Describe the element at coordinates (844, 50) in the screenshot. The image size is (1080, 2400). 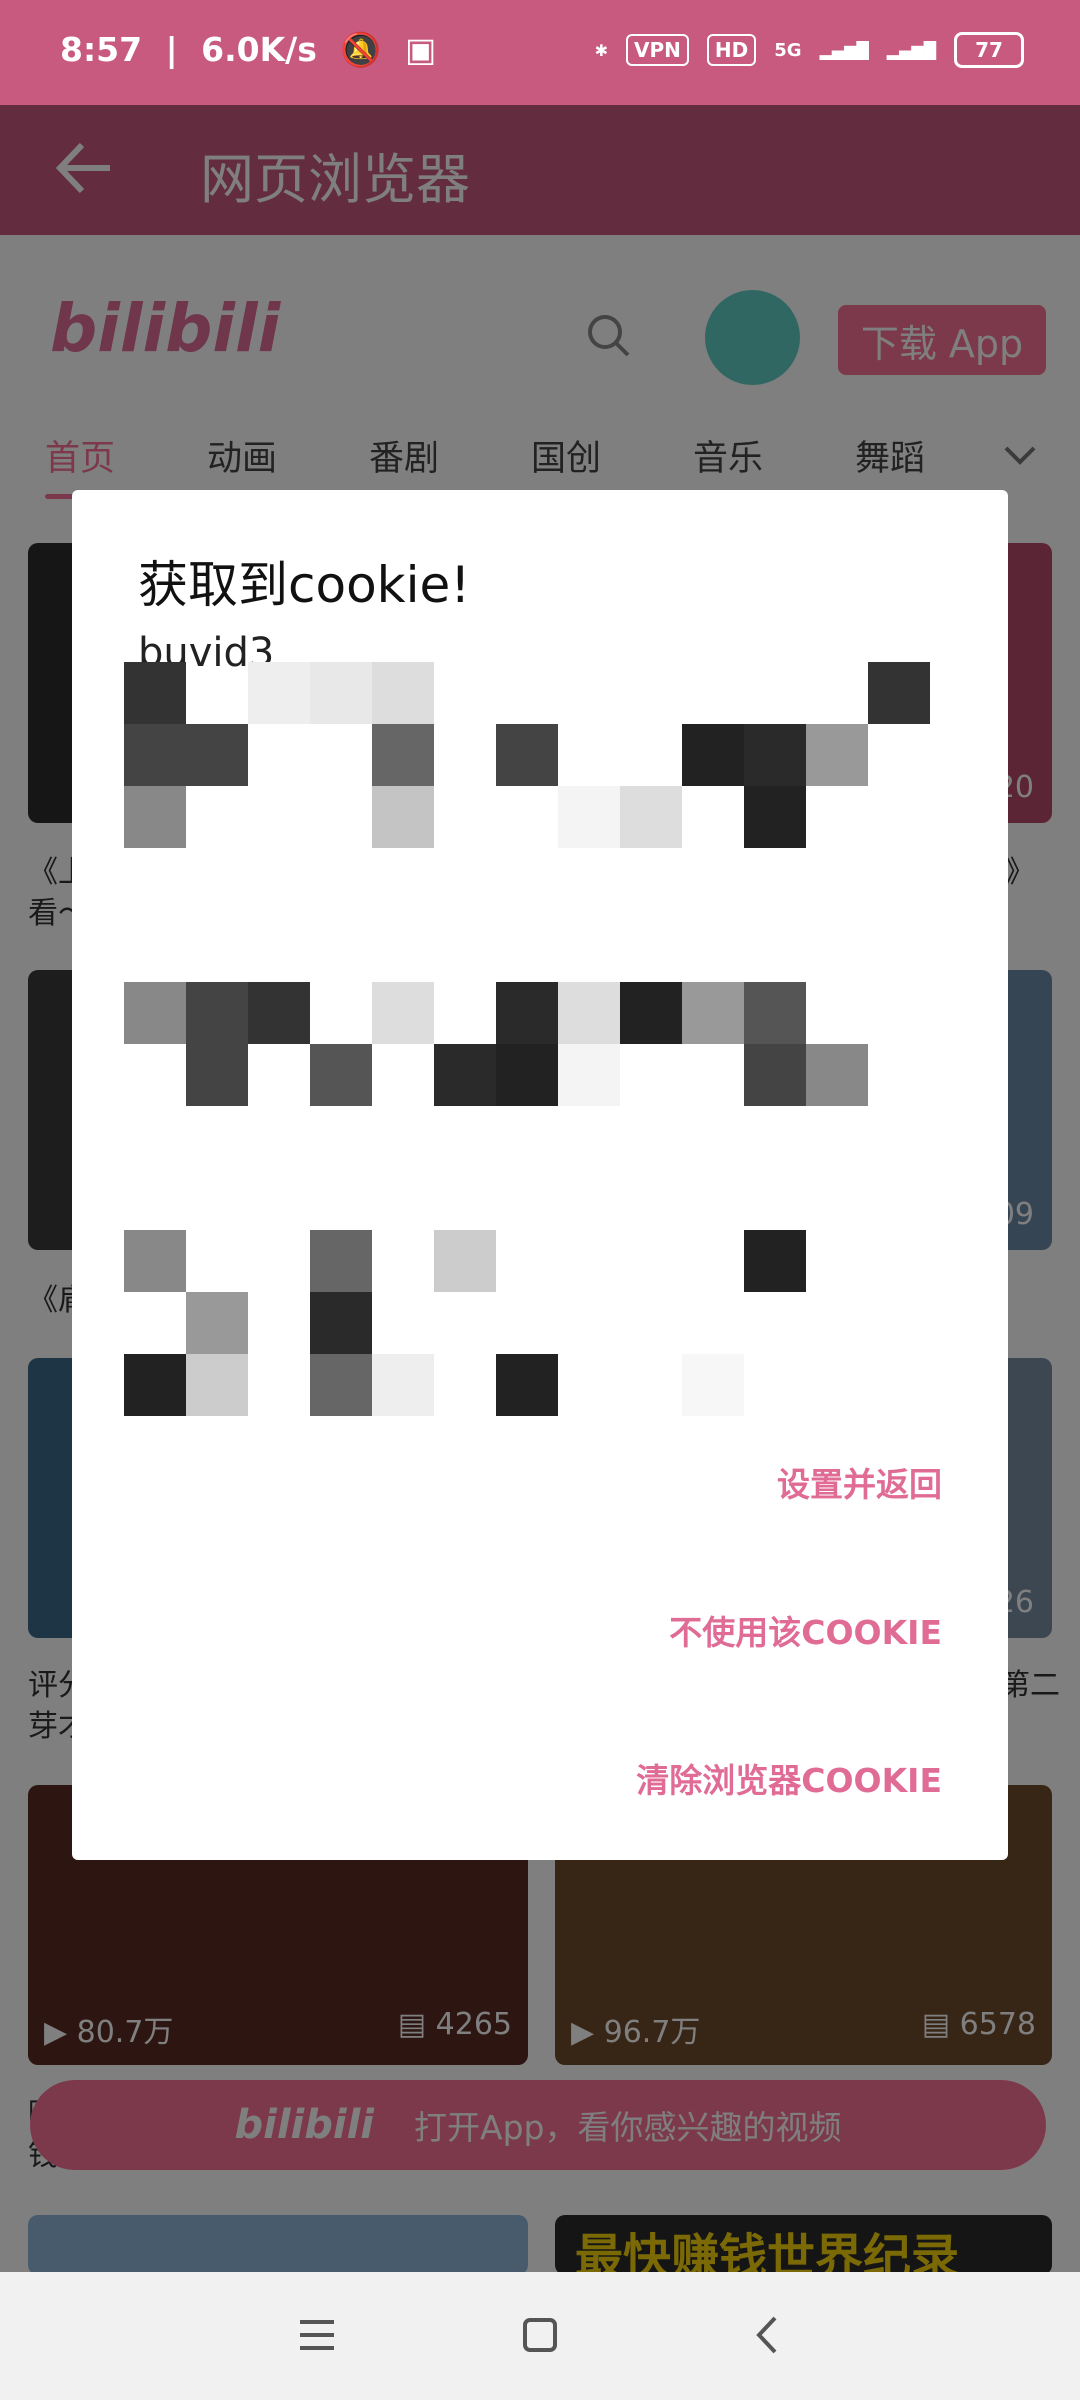
I see `signal-icon: ▂▄▆█` at that location.